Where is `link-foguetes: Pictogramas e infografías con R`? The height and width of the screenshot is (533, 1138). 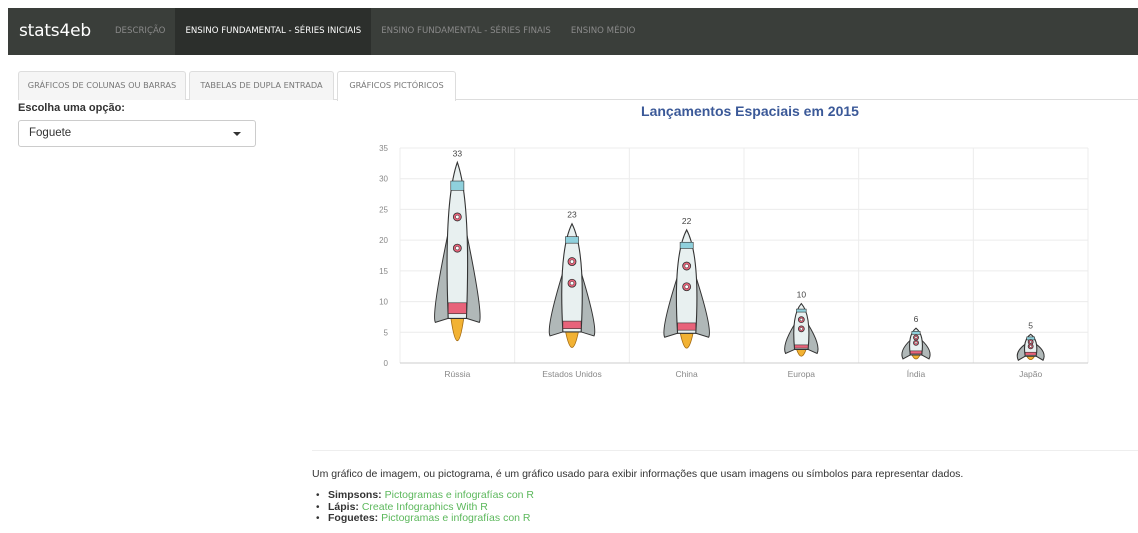
link-foguetes: Pictogramas e infografías con R is located at coordinates (455, 518).